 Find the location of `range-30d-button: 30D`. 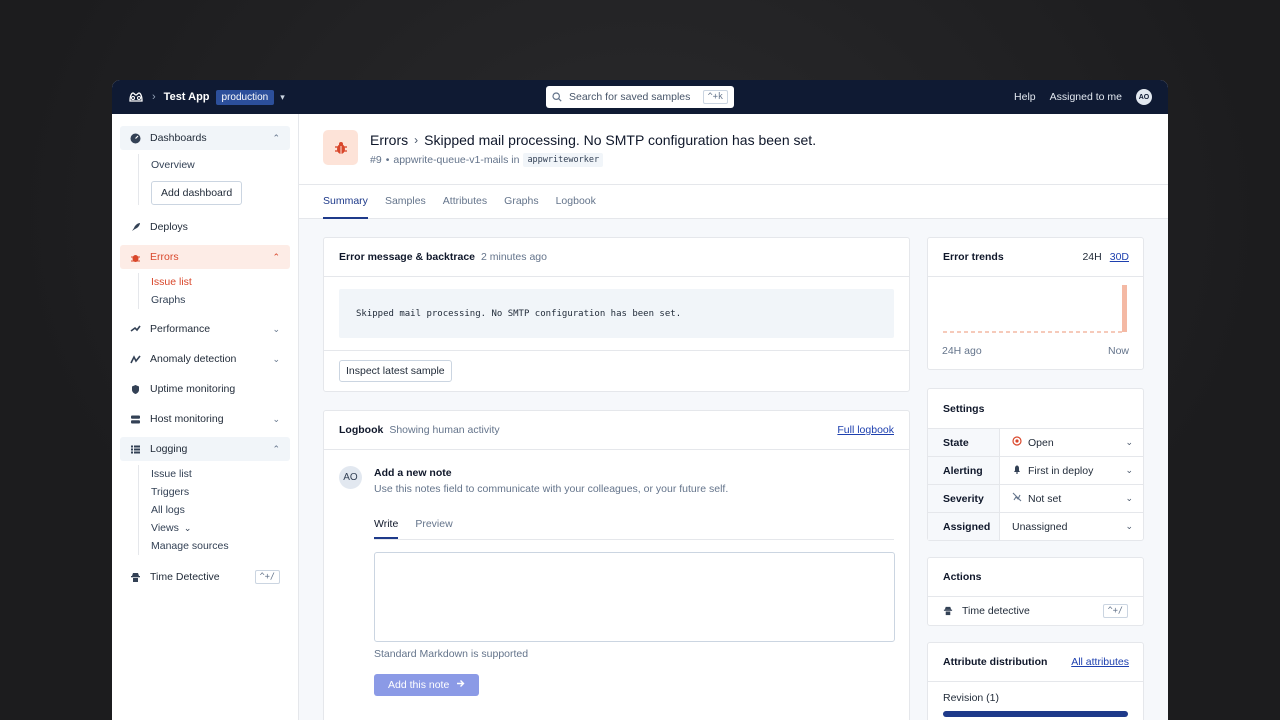

range-30d-button: 30D is located at coordinates (1119, 257).